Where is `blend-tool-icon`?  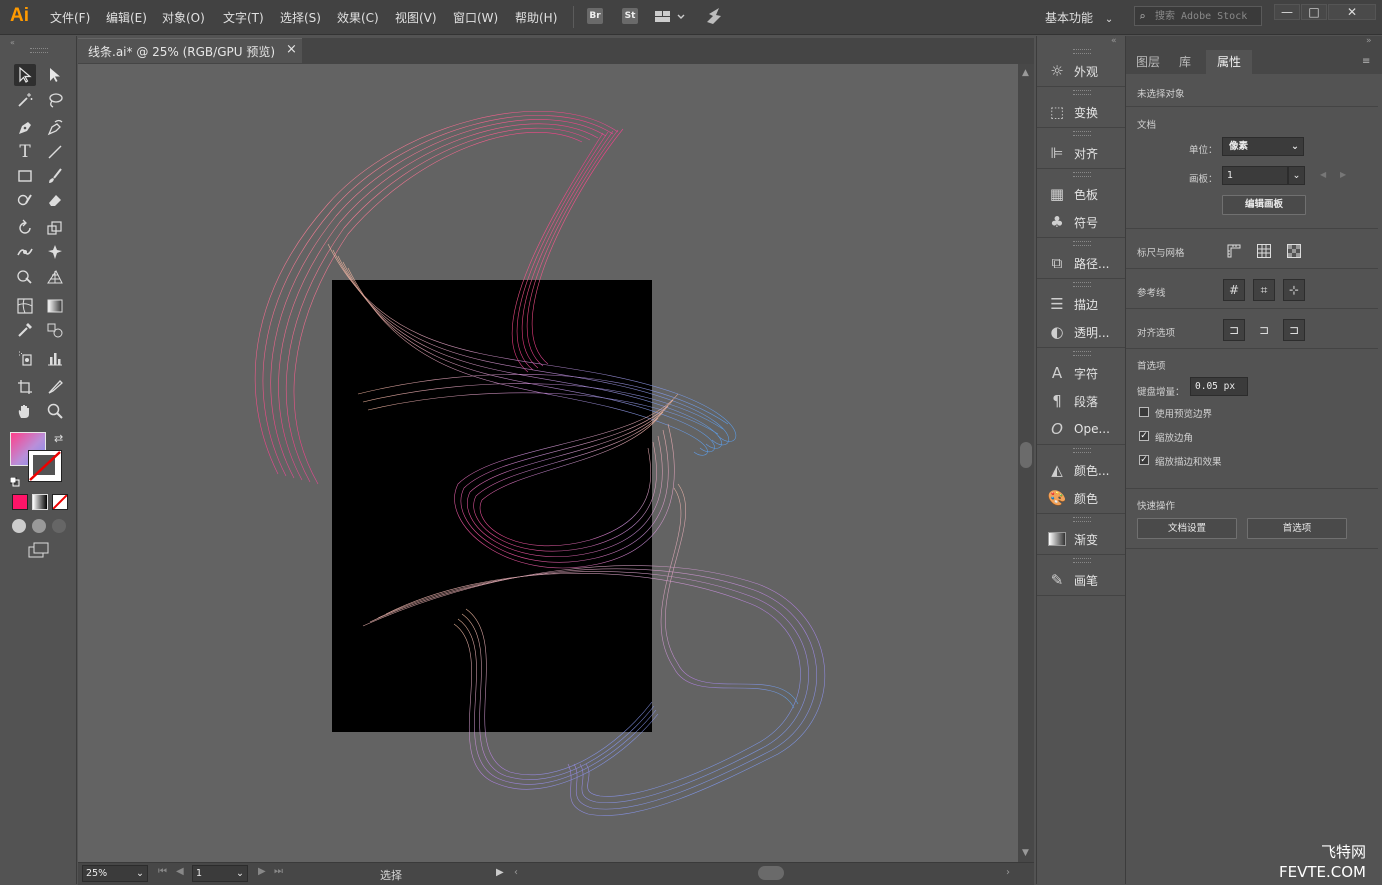 blend-tool-icon is located at coordinates (55, 330).